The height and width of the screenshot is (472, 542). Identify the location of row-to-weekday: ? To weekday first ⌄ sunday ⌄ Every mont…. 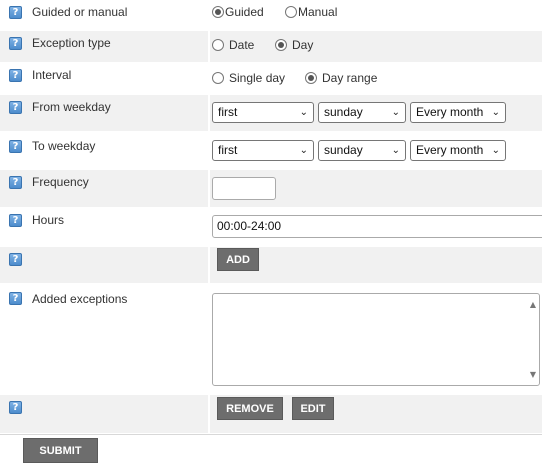
(271, 150).